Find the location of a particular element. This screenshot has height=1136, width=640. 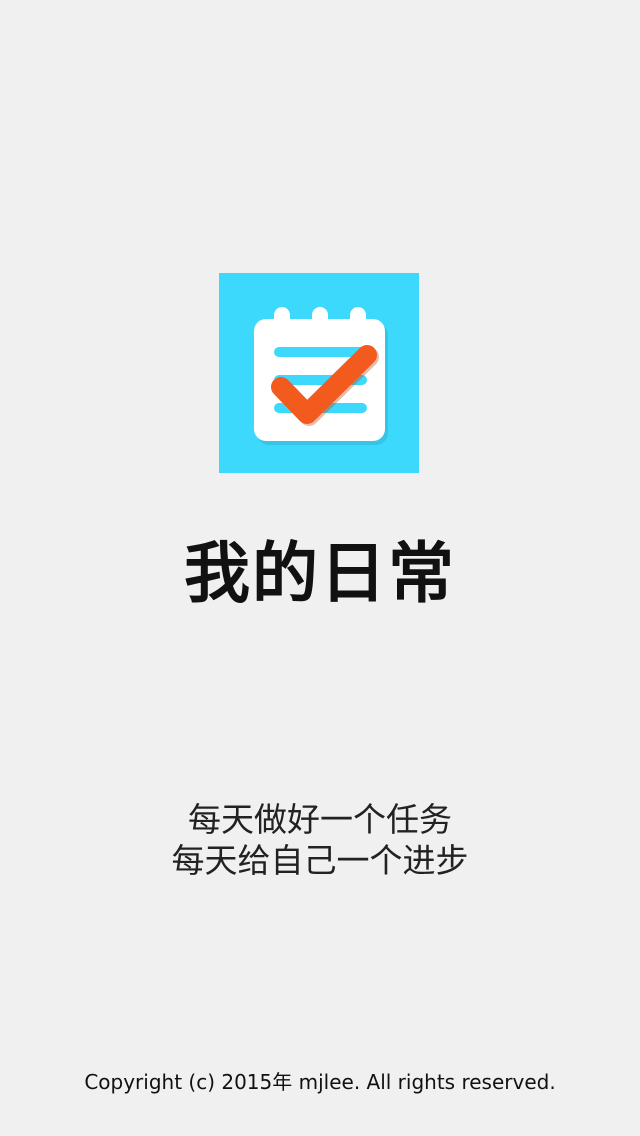

app-title: 我的日常 is located at coordinates (320, 573).